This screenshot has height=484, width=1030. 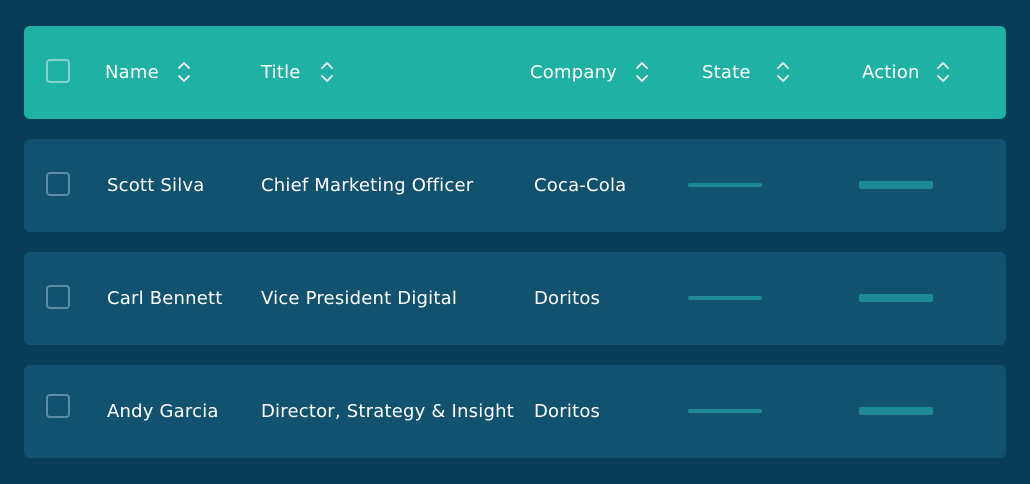 I want to click on column-header-title: Title, so click(x=281, y=72).